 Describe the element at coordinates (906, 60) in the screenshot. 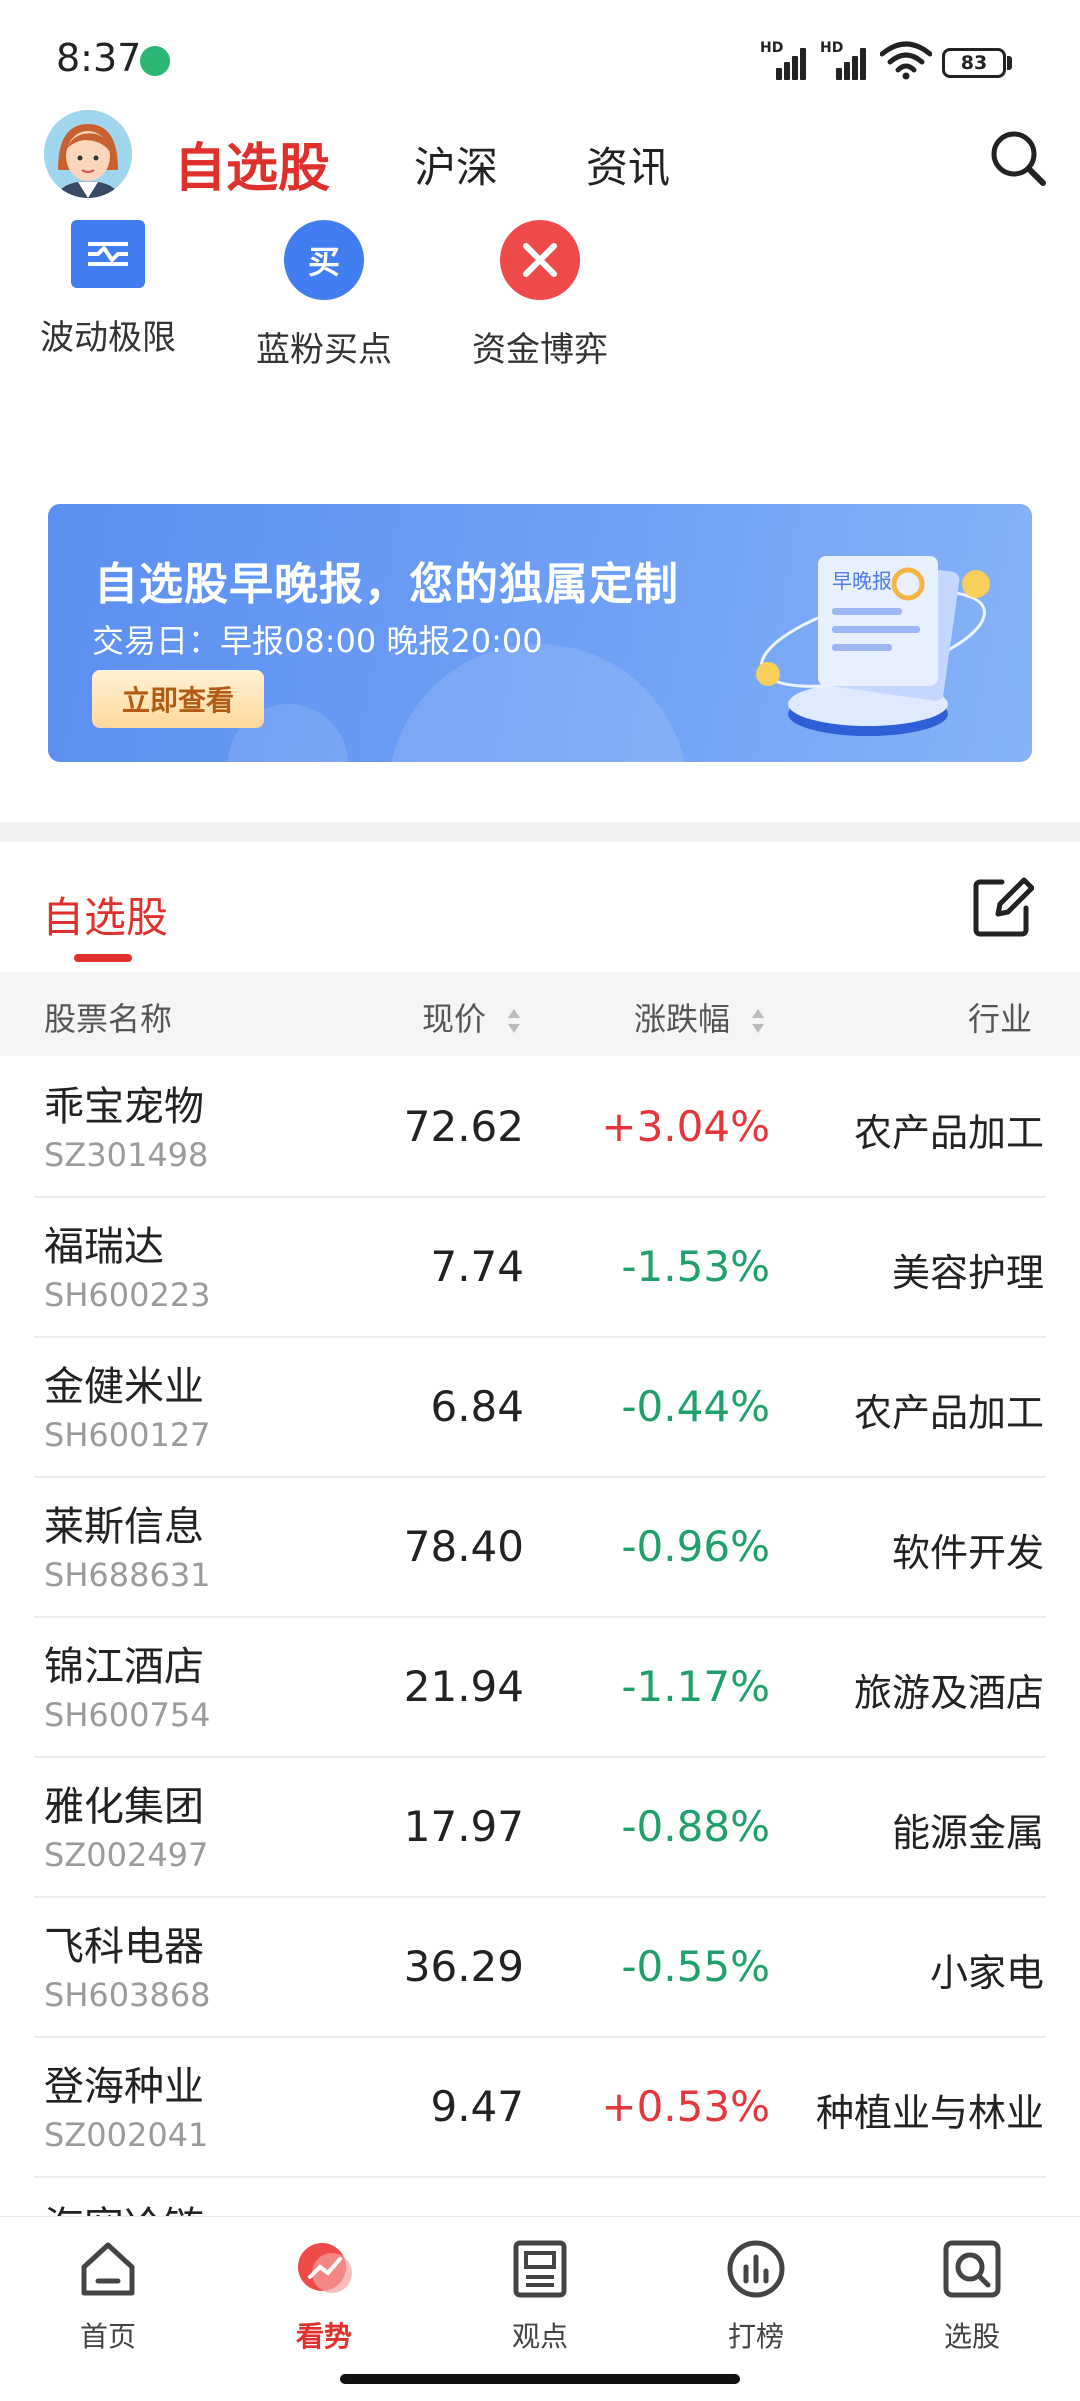

I see `wifi-icon` at that location.